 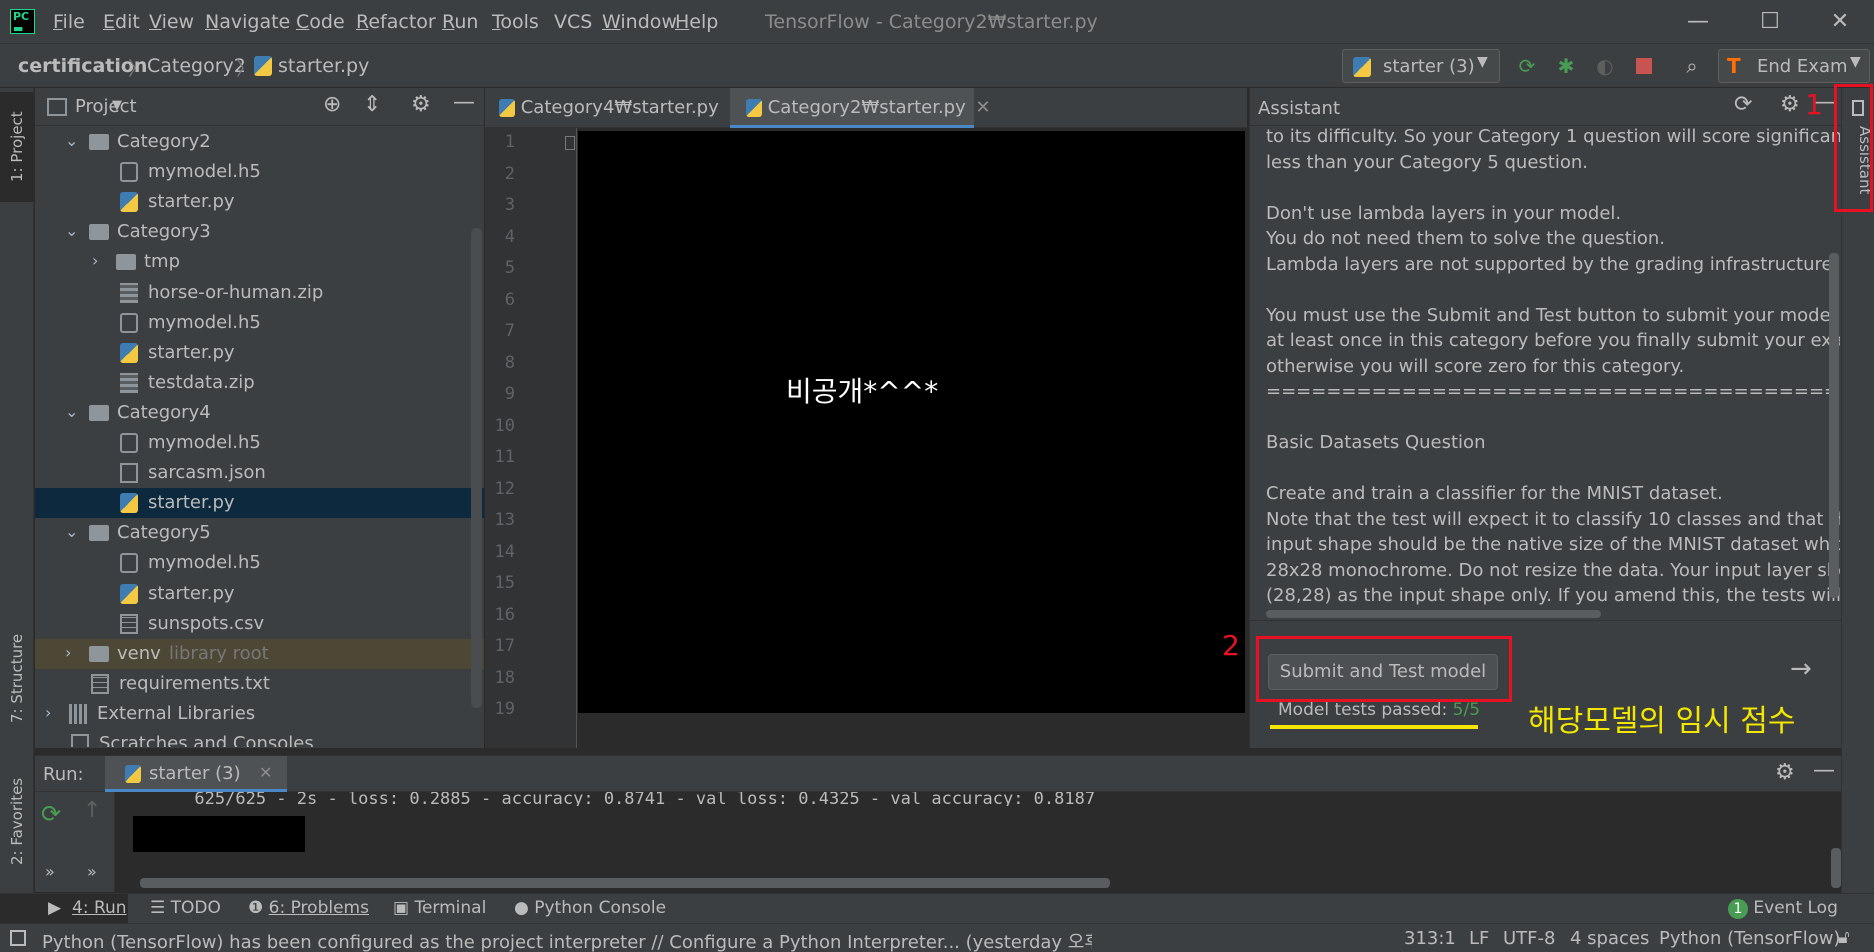 What do you see at coordinates (259, 142) in the screenshot?
I see `tree-item: ⌄ Category2` at bounding box center [259, 142].